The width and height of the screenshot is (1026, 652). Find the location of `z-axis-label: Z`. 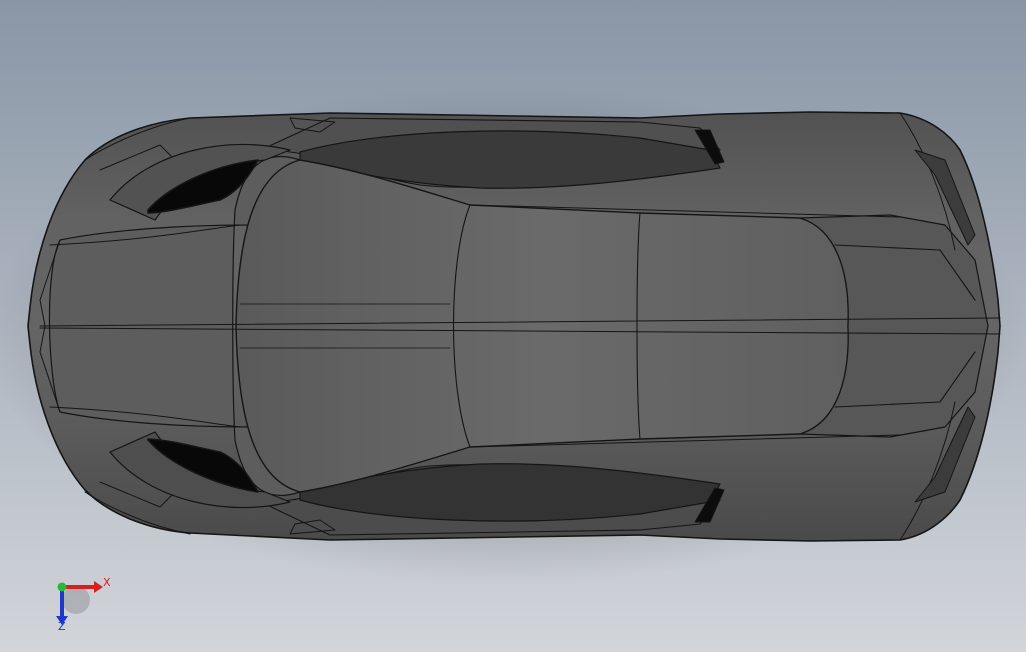

z-axis-label: Z is located at coordinates (62, 626).